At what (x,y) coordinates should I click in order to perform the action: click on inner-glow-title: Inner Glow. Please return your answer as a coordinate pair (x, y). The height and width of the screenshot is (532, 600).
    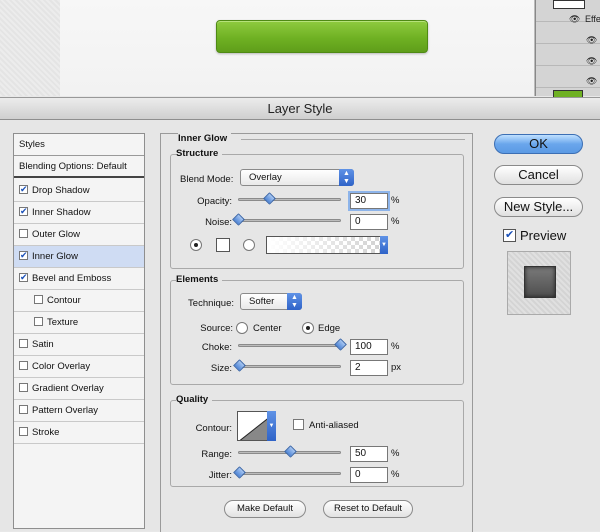
    Looking at the image, I should click on (205, 138).